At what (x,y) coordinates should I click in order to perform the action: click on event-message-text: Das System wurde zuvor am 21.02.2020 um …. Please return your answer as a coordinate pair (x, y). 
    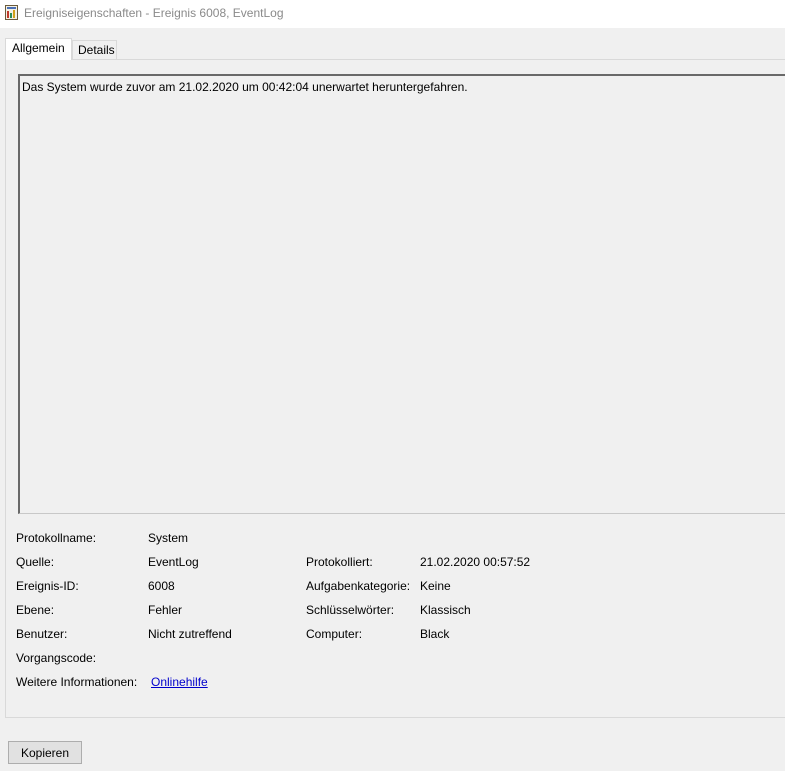
    Looking at the image, I should click on (245, 87).